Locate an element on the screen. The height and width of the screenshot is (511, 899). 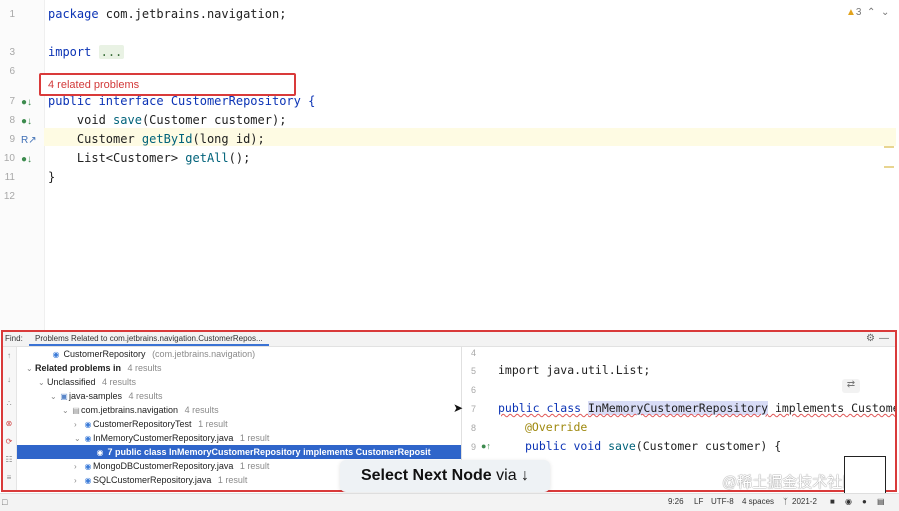
method-name: save is located at coordinates (127, 120).